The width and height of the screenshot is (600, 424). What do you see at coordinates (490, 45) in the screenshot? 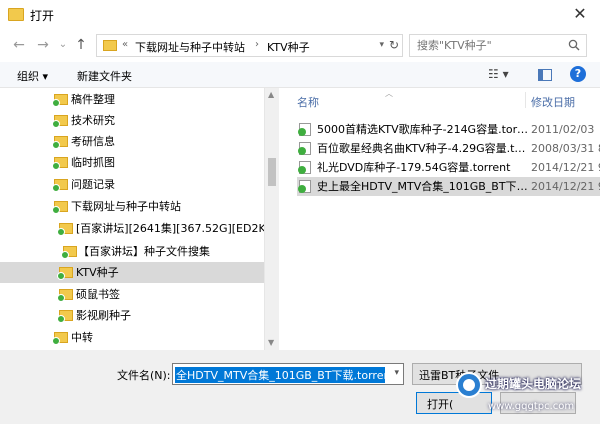
I see `search-input` at bounding box center [490, 45].